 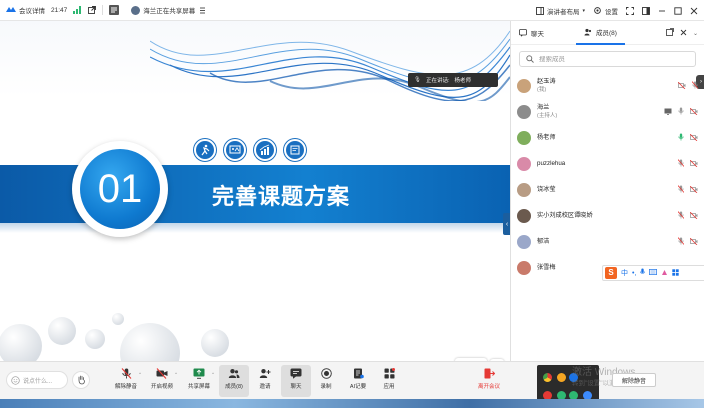 I want to click on chevron-down-icon: ▾, so click(x=583, y=10).